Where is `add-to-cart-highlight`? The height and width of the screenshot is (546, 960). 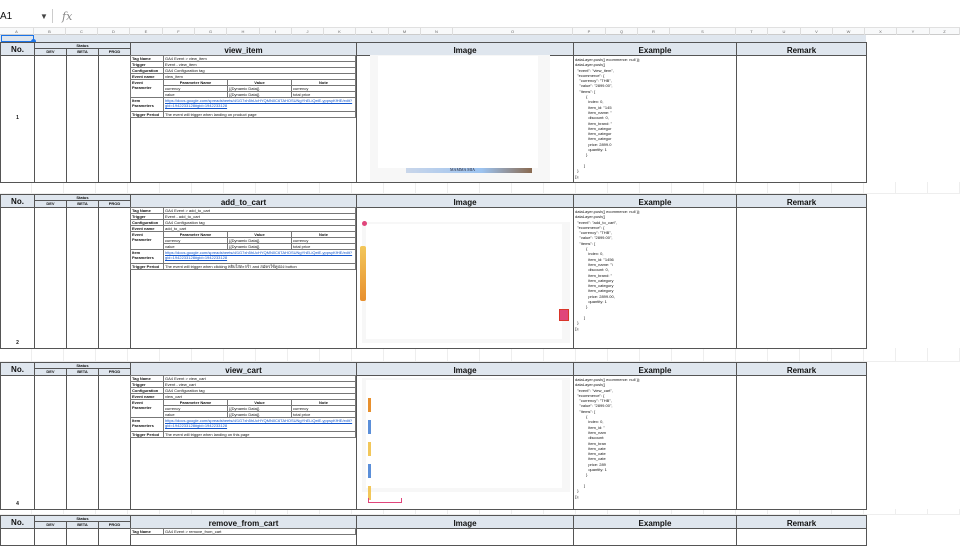
add-to-cart-highlight is located at coordinates (564, 315).